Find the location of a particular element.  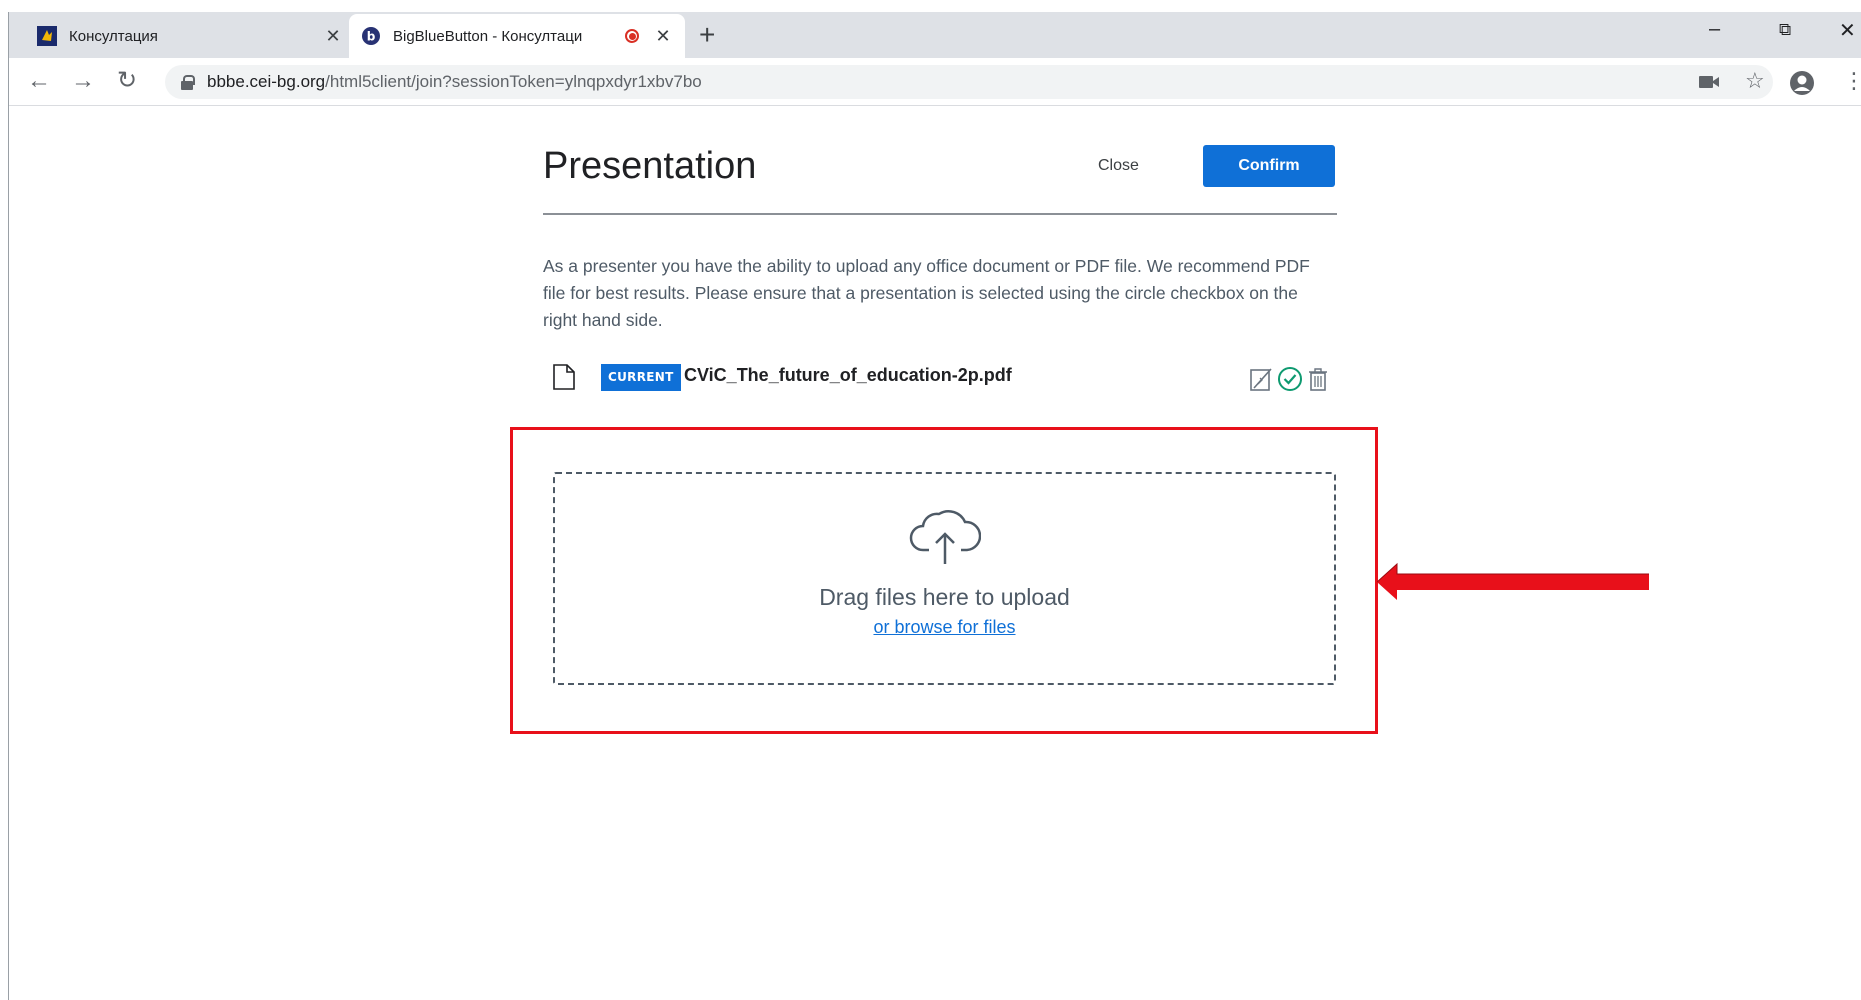

site-favicon-icon is located at coordinates (47, 36).